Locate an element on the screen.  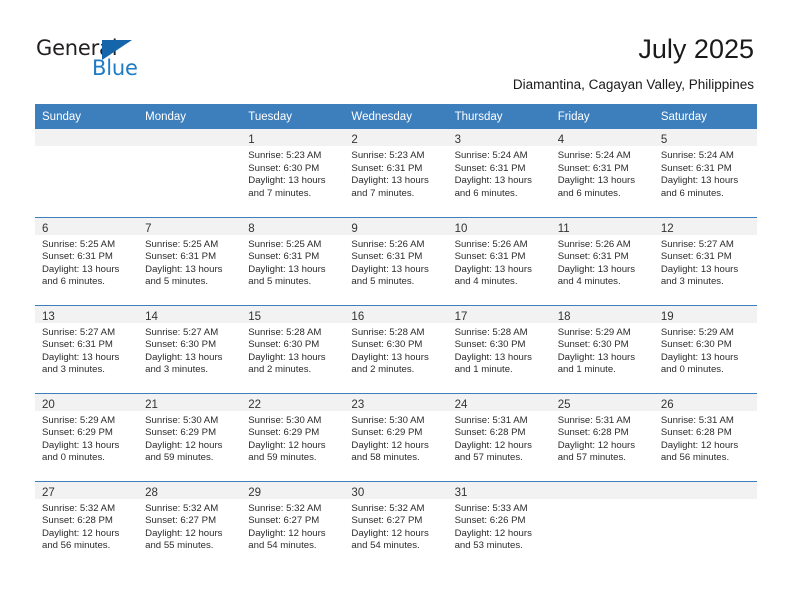
day-number-band: 15 is located at coordinates (293, 314).